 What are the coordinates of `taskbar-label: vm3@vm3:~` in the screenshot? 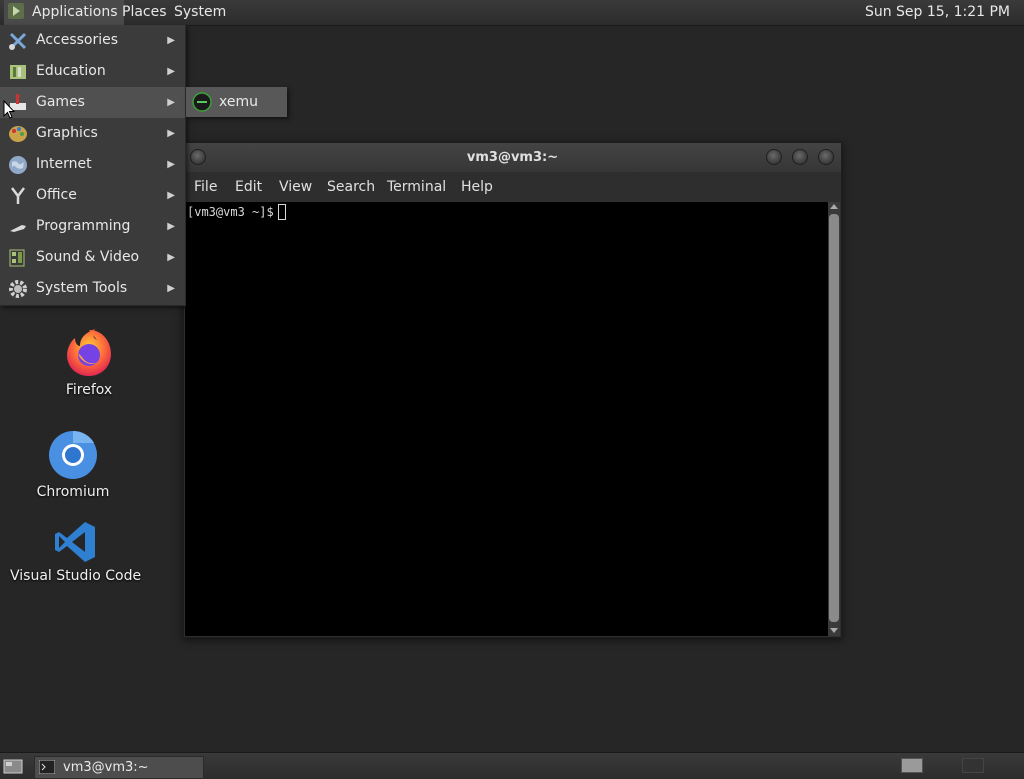 It's located at (106, 767).